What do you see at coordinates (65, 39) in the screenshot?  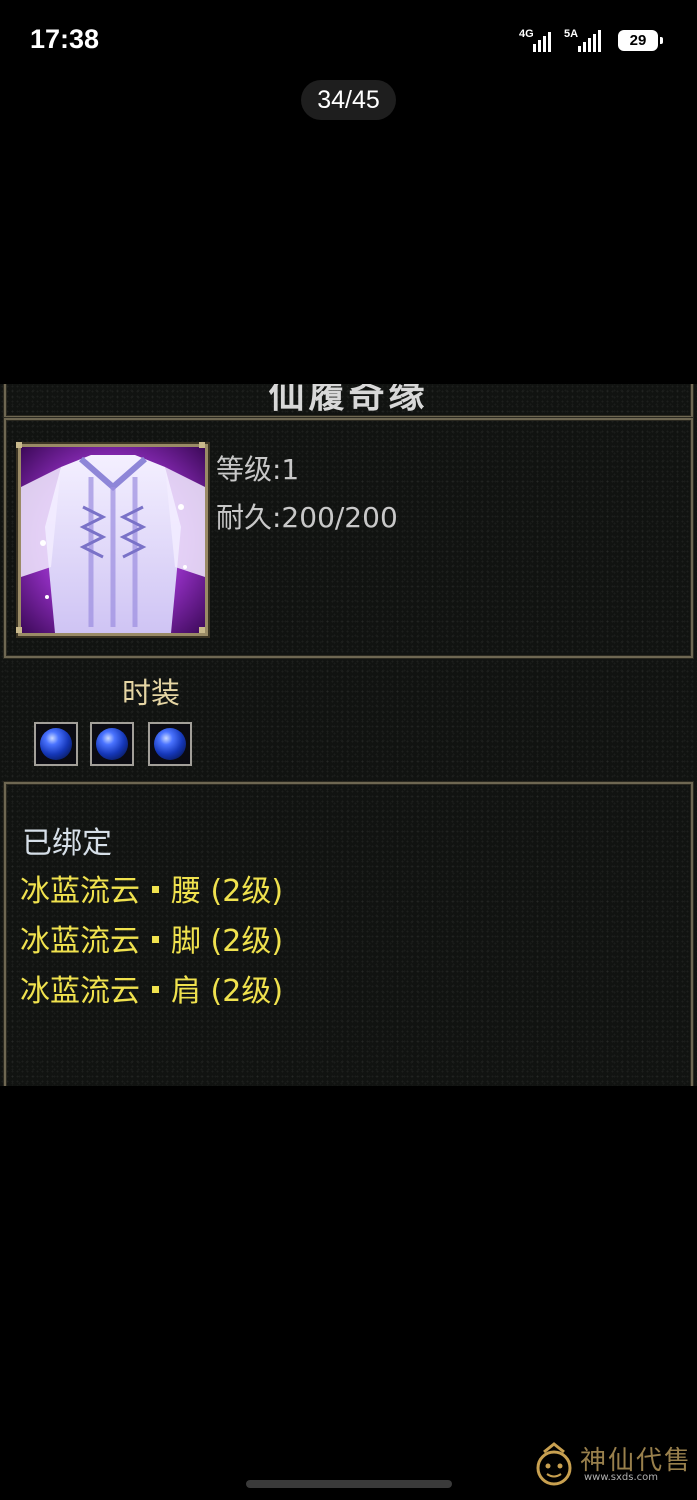 I see `clock: 17:38` at bounding box center [65, 39].